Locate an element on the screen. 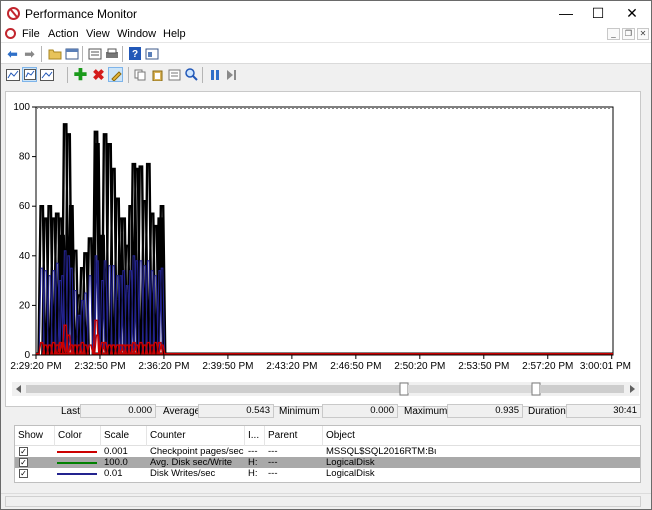 The width and height of the screenshot is (652, 510). instance-cell: --- is located at coordinates (253, 451).